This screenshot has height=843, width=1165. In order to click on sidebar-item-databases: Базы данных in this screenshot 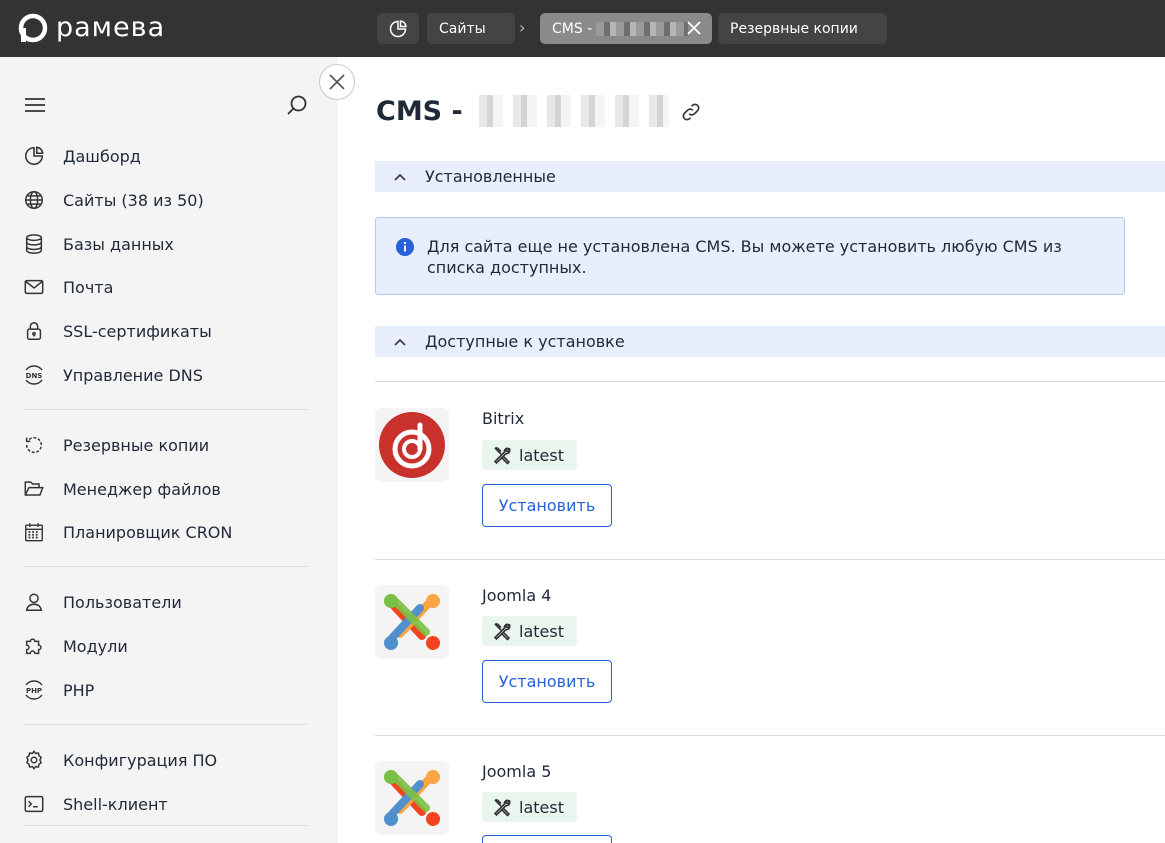, I will do `click(98, 244)`.